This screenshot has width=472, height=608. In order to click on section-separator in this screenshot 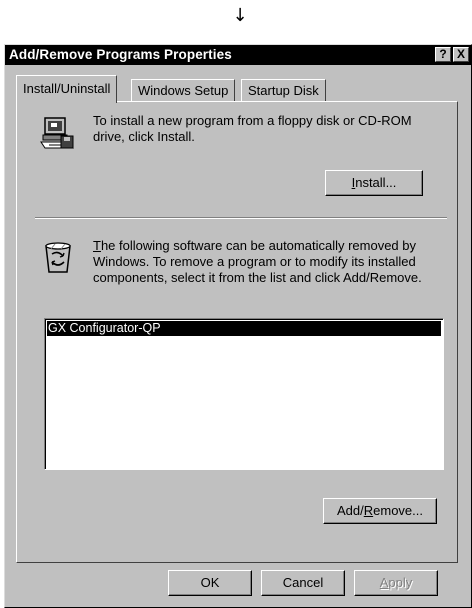, I will do `click(241, 218)`.